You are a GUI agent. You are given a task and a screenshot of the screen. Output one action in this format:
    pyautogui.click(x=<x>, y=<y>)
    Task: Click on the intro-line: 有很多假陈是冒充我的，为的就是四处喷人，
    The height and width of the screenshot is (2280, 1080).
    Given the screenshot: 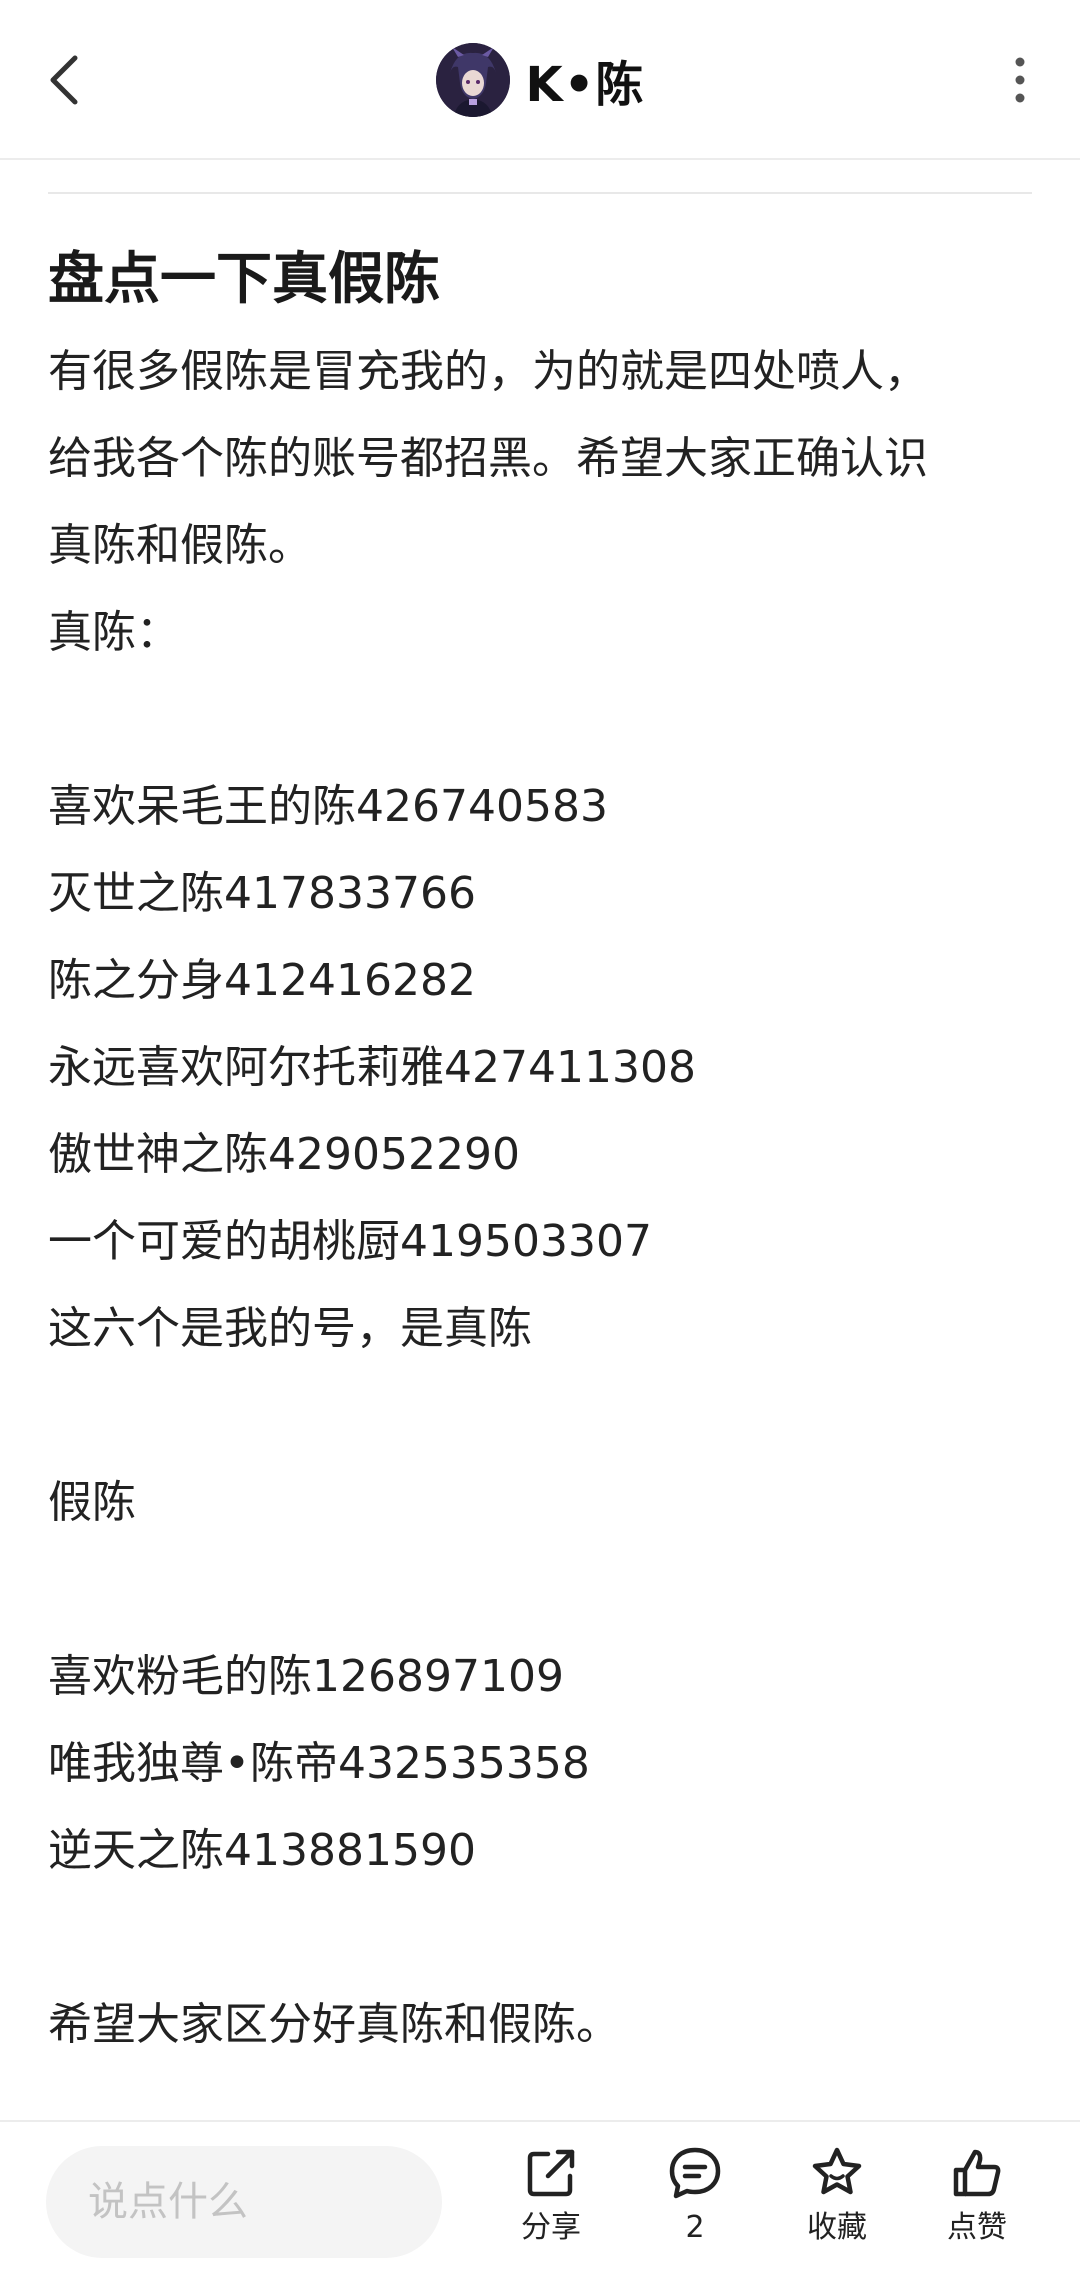 What is the action you would take?
    pyautogui.click(x=488, y=371)
    